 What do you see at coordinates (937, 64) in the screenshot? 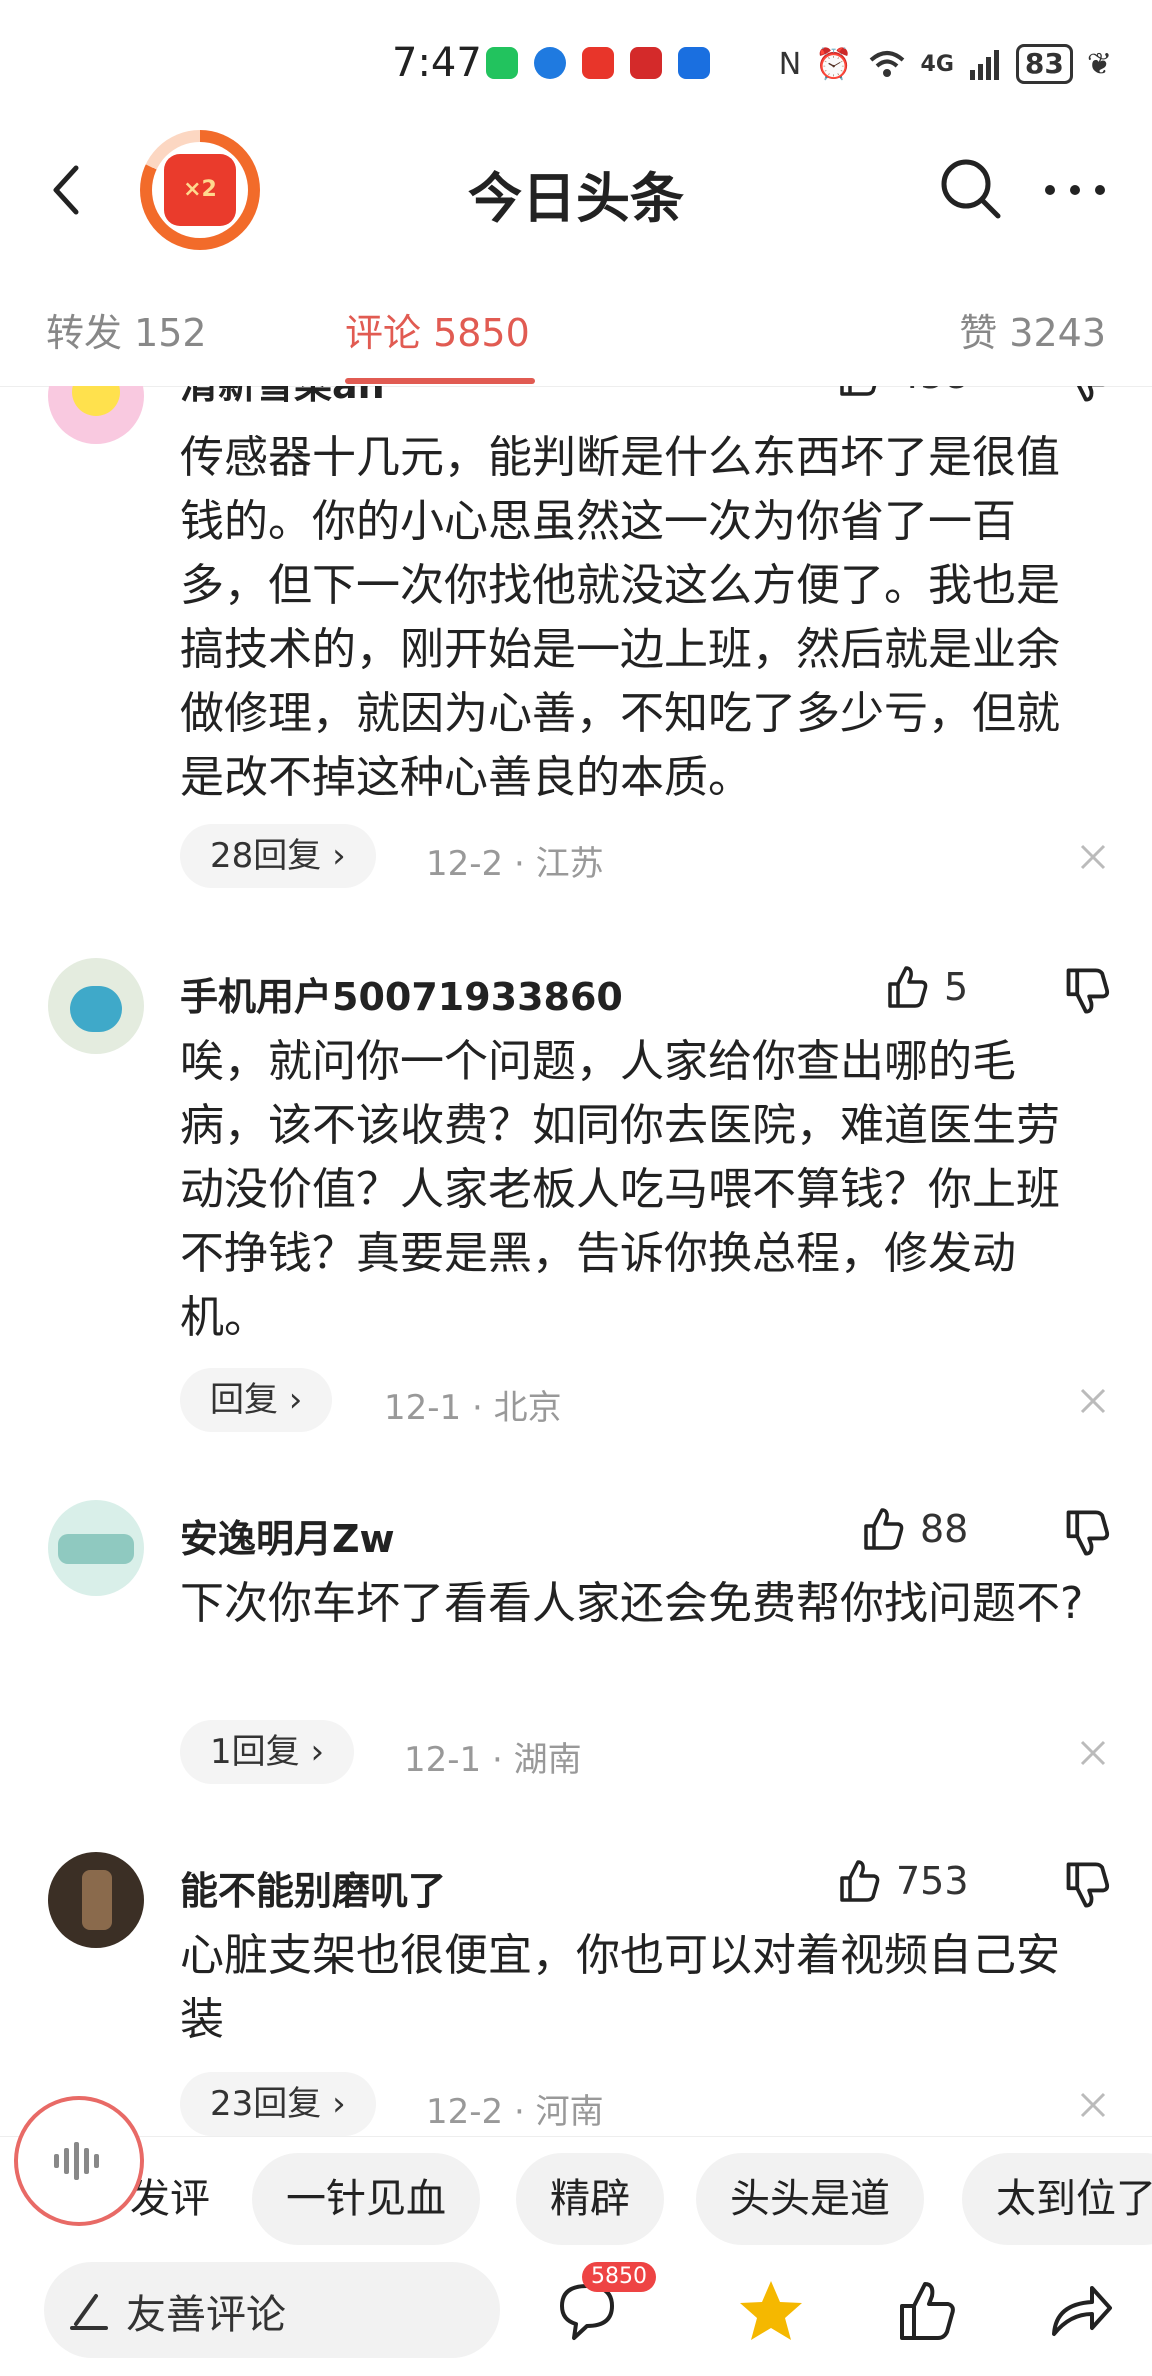
I see `network-label: 4G` at bounding box center [937, 64].